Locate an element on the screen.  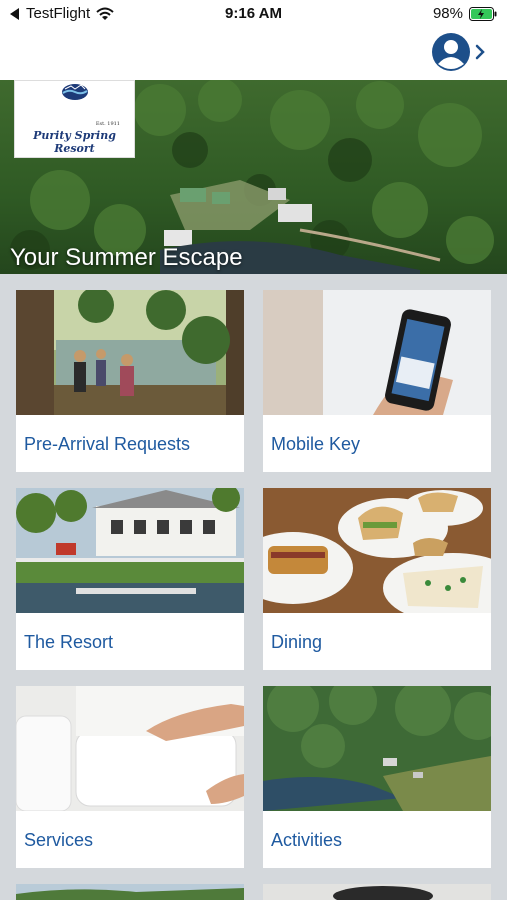
battery-percent: 98% is located at coordinates (447, 13).